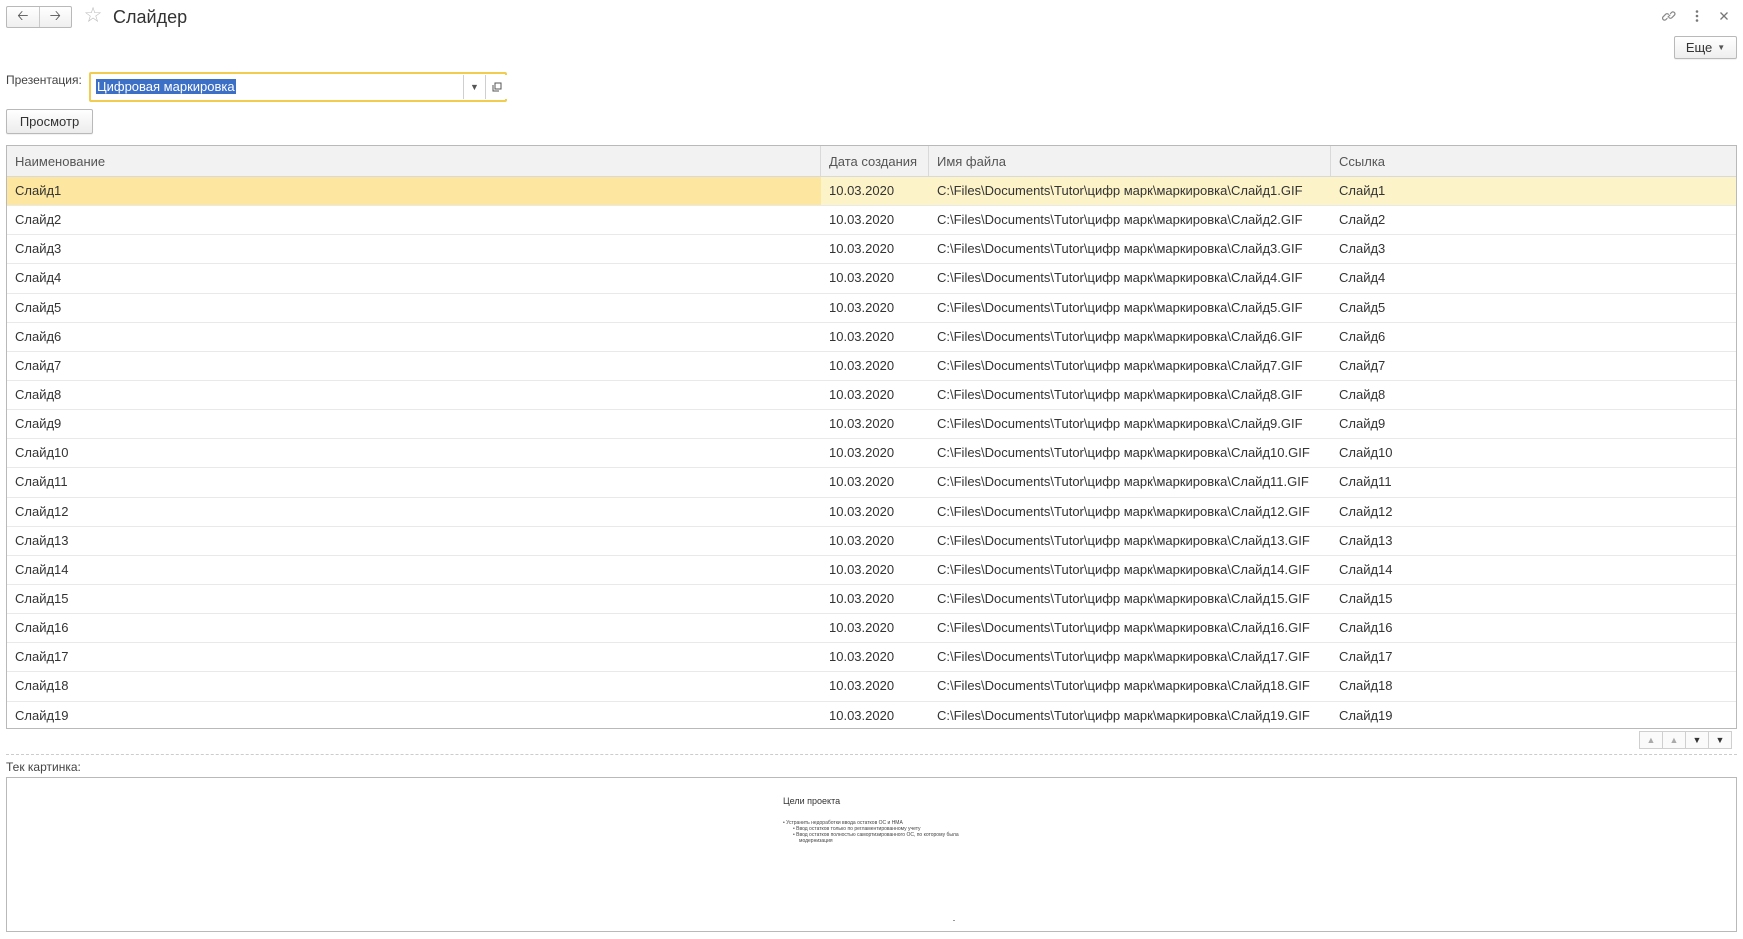  I want to click on scroll-last-button: ▼, so click(1720, 740).